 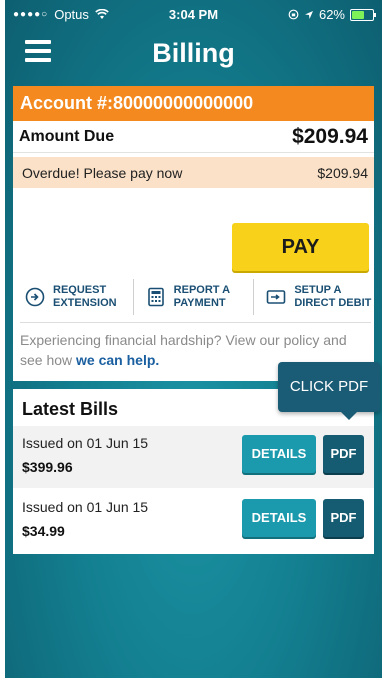 What do you see at coordinates (193, 137) in the screenshot?
I see `amount-due-row: Amount Due $209.94` at bounding box center [193, 137].